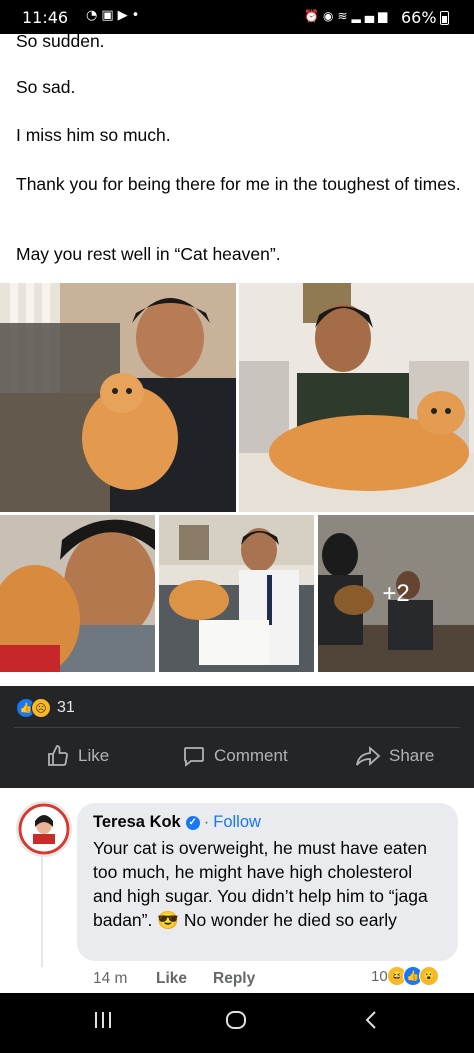 The height and width of the screenshot is (1053, 474). Describe the element at coordinates (192, 822) in the screenshot. I see `verified-badge-icon: ✓` at that location.